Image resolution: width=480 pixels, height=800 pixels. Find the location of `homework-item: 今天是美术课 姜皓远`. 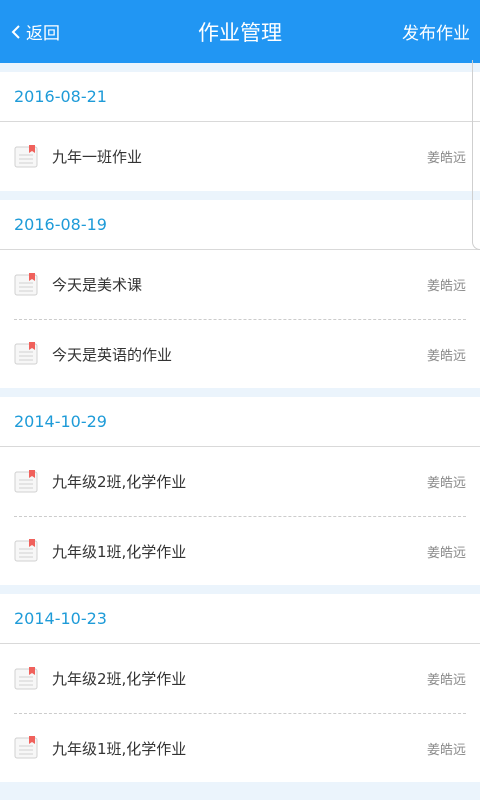

homework-item: 今天是美术课 姜皓远 is located at coordinates (240, 284).